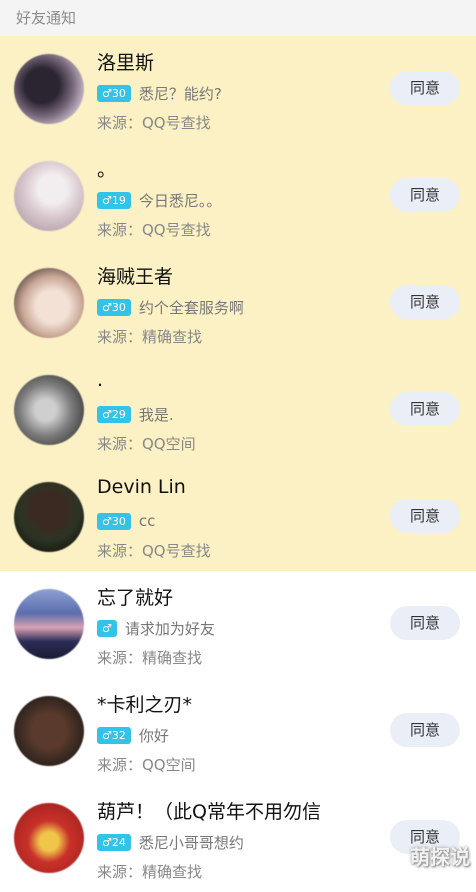 This screenshot has width=476, height=892. What do you see at coordinates (107, 170) in the screenshot?
I see `requester-name: 。` at bounding box center [107, 170].